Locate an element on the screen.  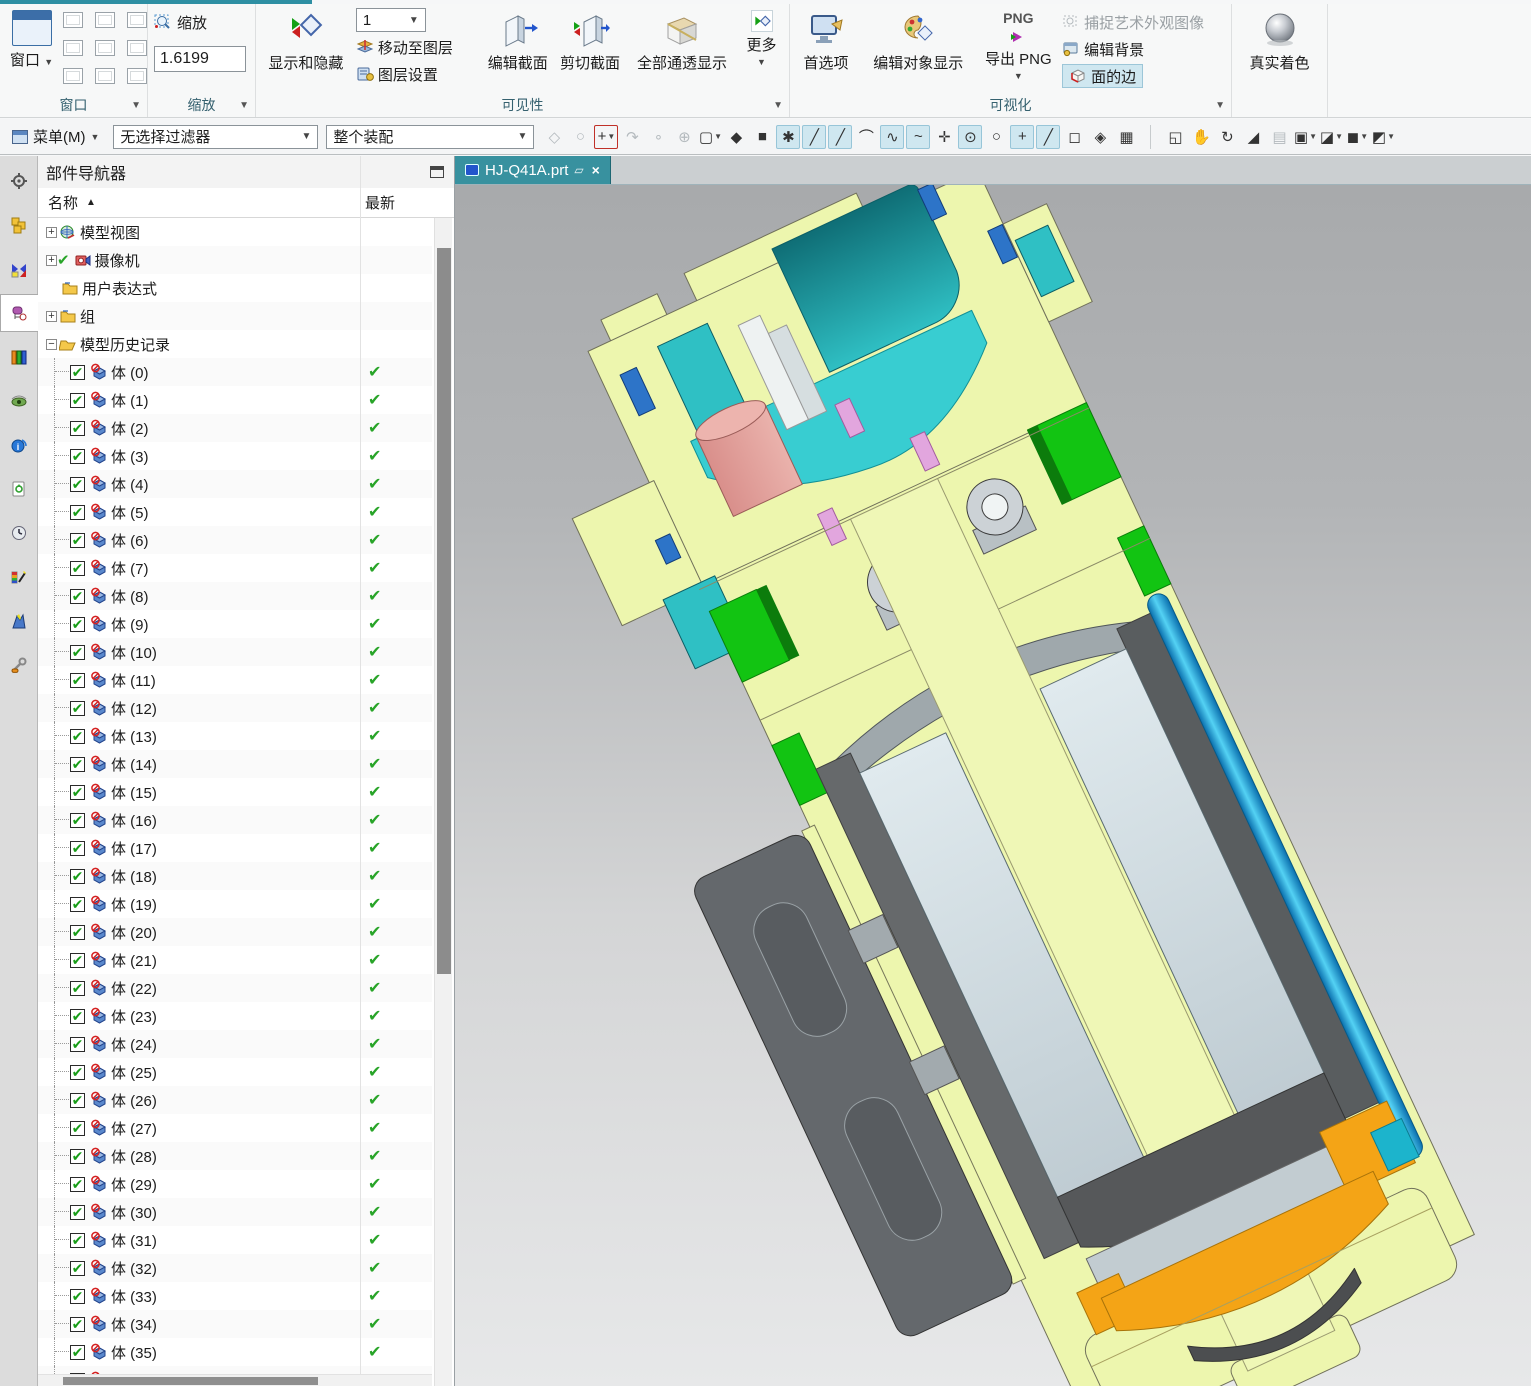
resource-bar-item-visual-scene-icon is located at coordinates (19, 401).